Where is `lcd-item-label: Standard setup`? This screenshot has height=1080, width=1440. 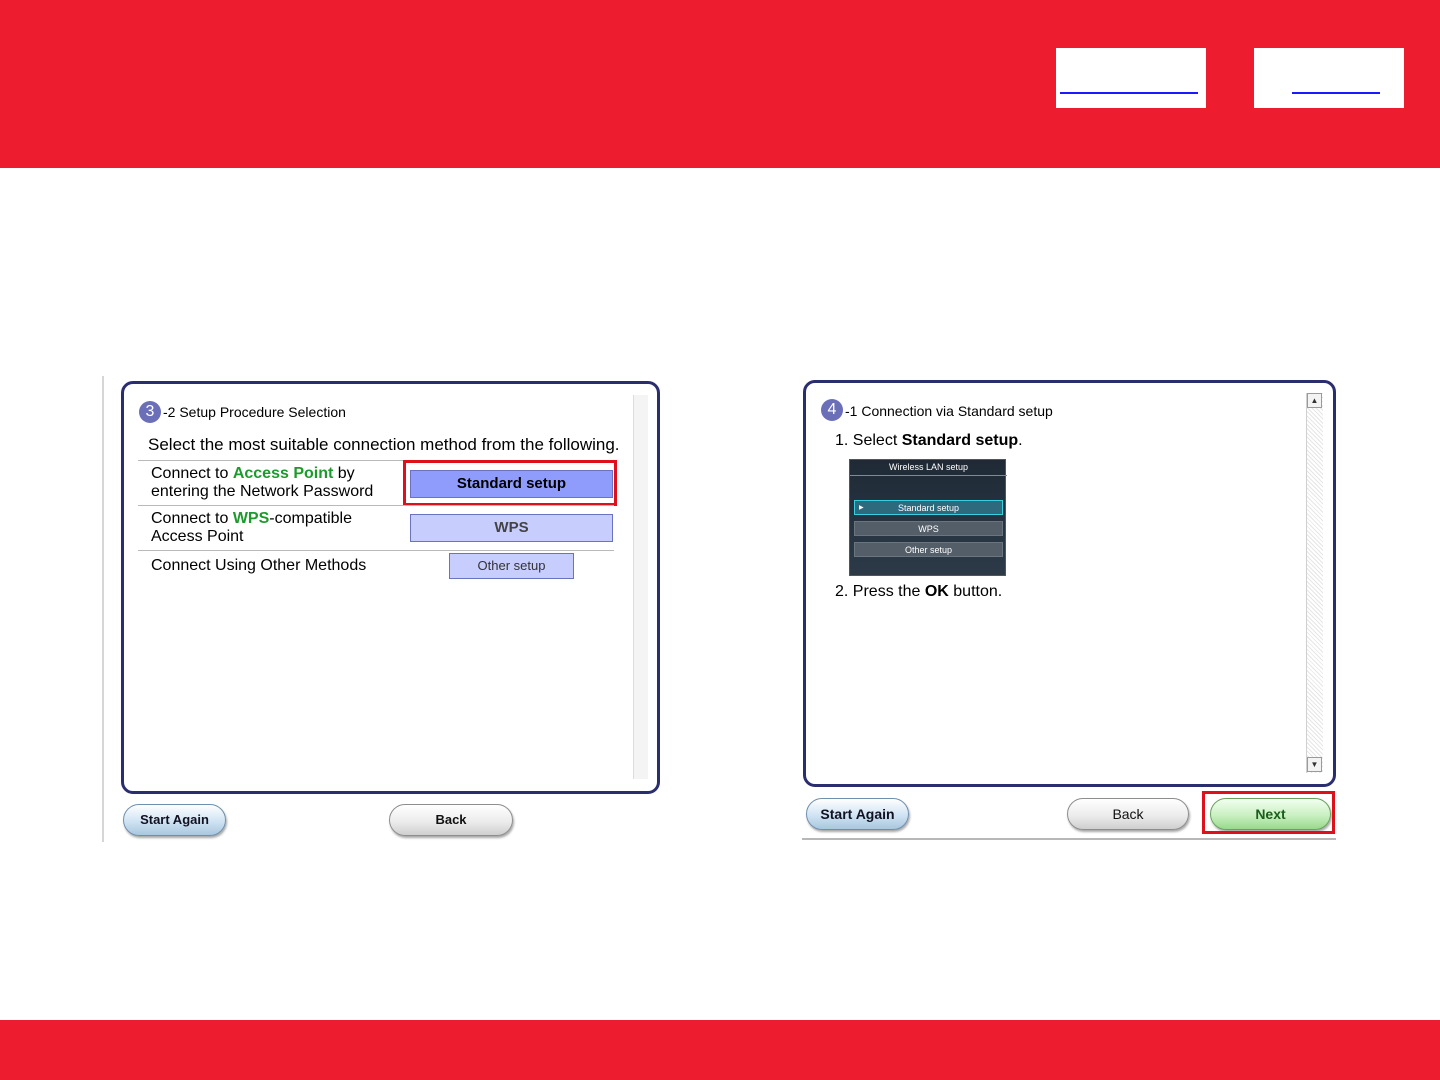
lcd-item-label: Standard setup is located at coordinates (928, 508).